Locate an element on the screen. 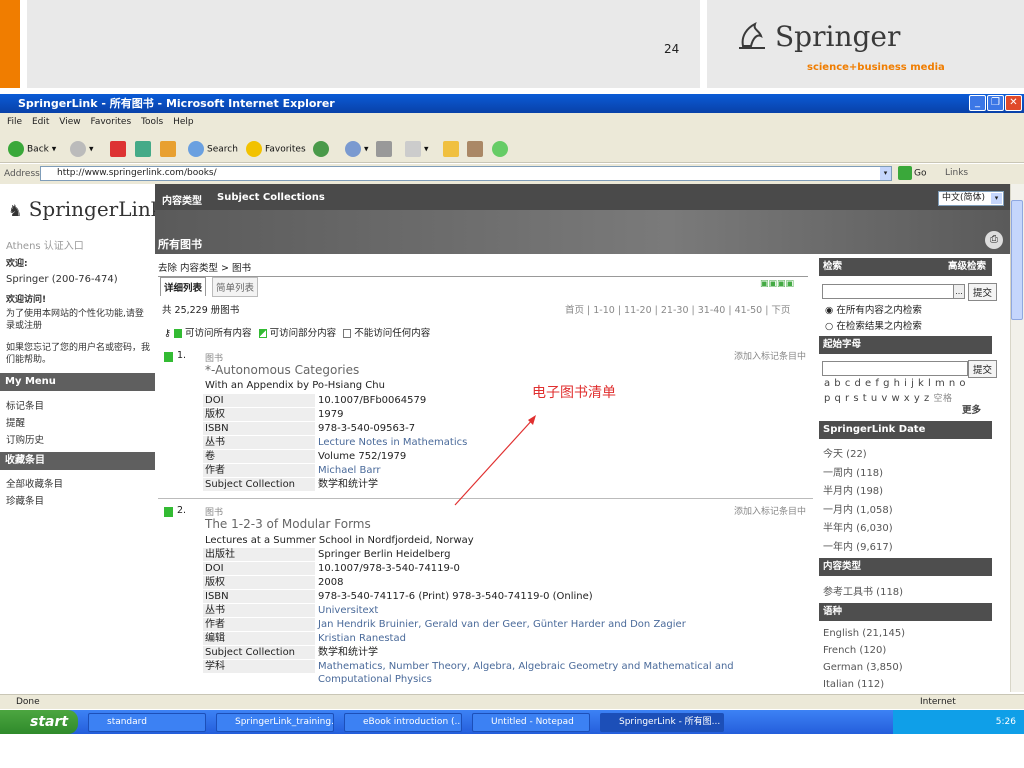 Image resolution: width=1024 pixels, height=768 pixels. search-button: Search is located at coordinates (213, 149).